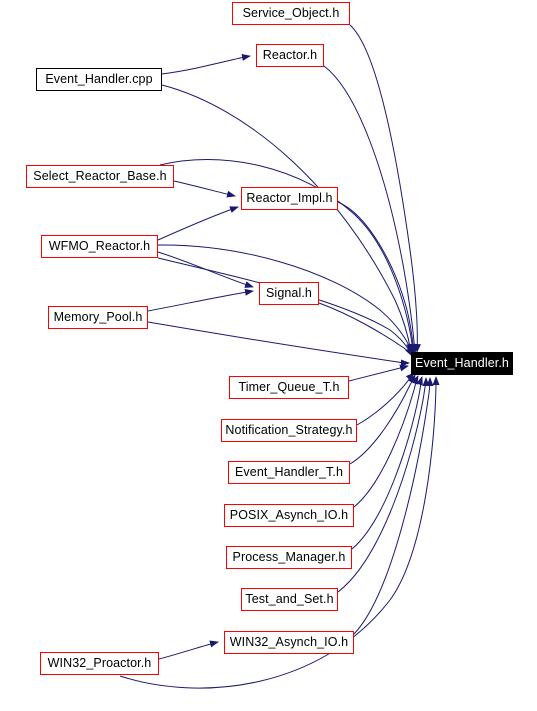 The image size is (537, 711). I want to click on graph-node-label: WIN32_Proactor.h, so click(99, 663).